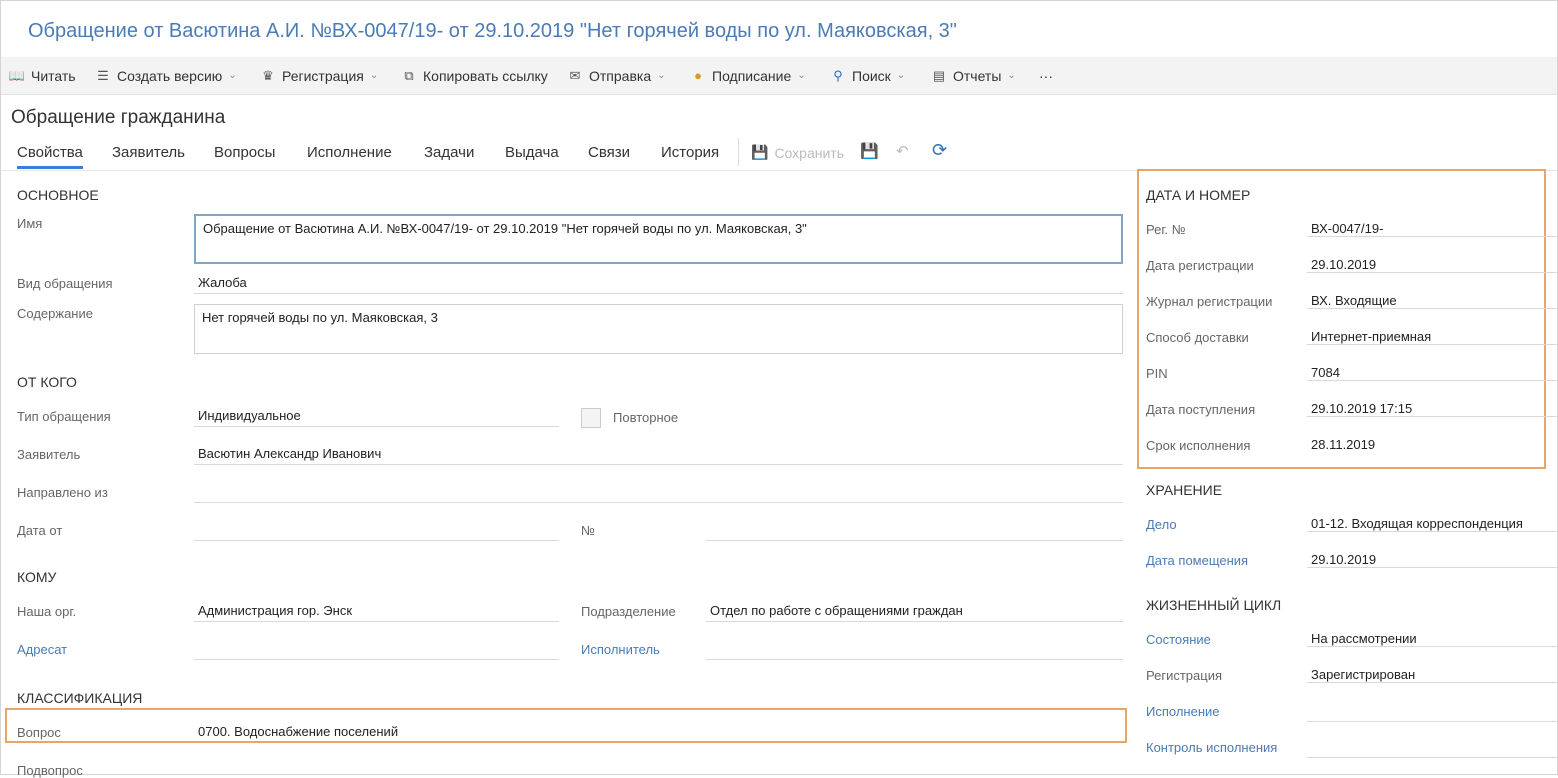  What do you see at coordinates (939, 75) in the screenshot?
I see `chart-icon: ▤` at bounding box center [939, 75].